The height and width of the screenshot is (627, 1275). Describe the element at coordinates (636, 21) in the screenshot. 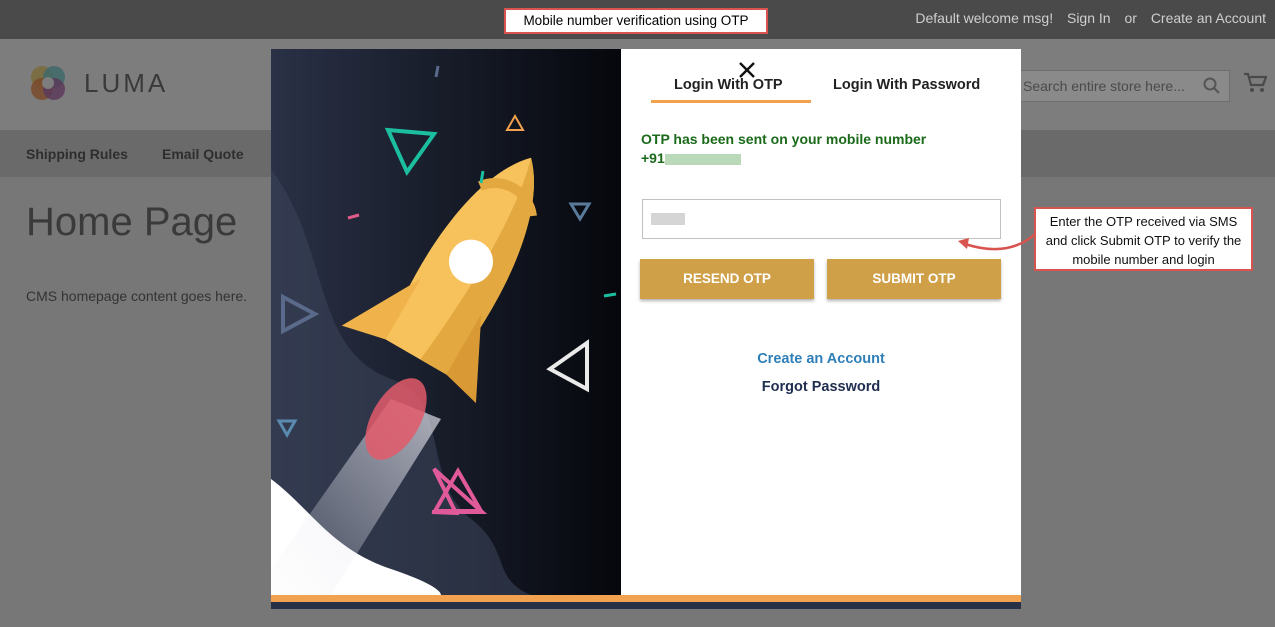

I see `callout-otp-verification: Mobile number verification using OTP` at that location.